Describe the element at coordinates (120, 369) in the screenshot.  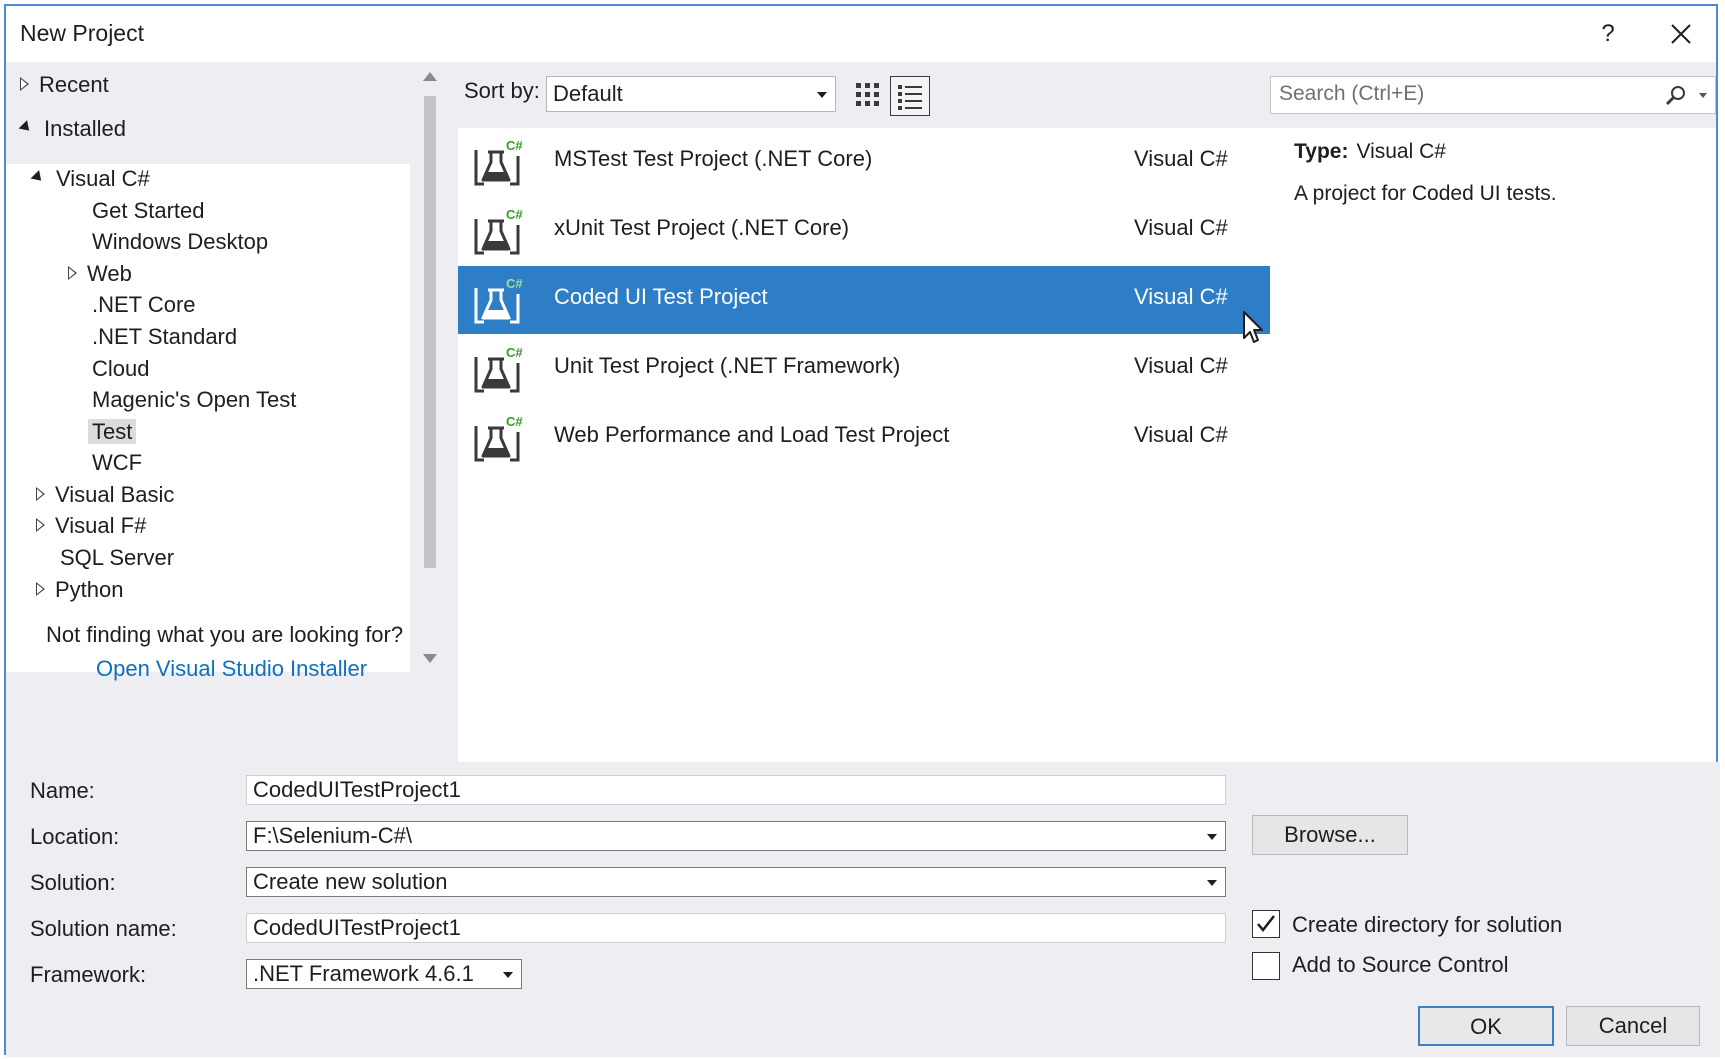
I see `tree-item-cloud: Cloud` at that location.